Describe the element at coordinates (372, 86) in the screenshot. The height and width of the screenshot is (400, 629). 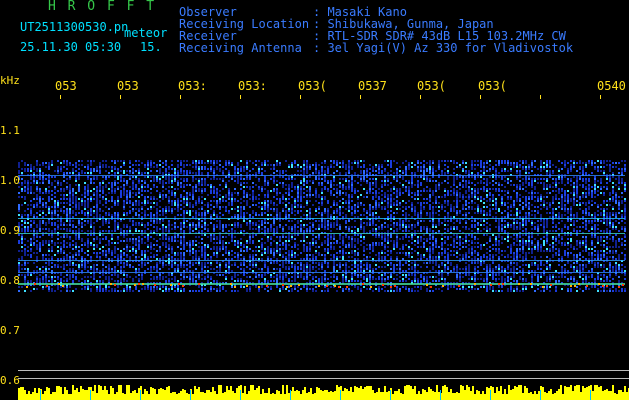
I see `x-tick-5: 0537` at that location.